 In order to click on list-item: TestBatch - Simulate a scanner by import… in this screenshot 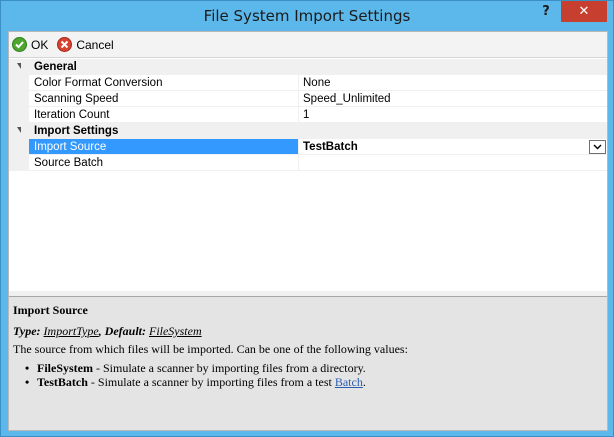, I will do `click(314, 382)`.